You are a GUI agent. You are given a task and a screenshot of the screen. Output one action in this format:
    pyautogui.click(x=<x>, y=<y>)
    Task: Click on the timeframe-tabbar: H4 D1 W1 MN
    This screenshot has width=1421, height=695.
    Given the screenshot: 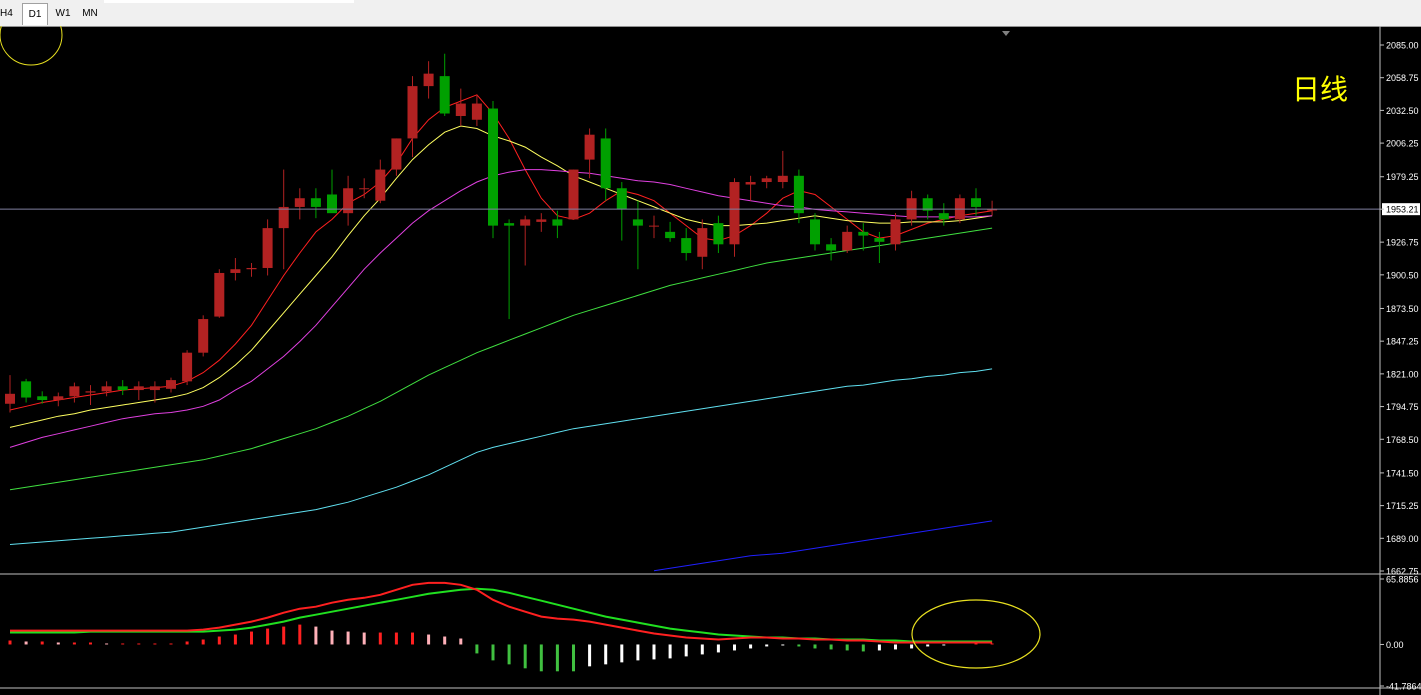 What is the action you would take?
    pyautogui.click(x=710, y=13)
    